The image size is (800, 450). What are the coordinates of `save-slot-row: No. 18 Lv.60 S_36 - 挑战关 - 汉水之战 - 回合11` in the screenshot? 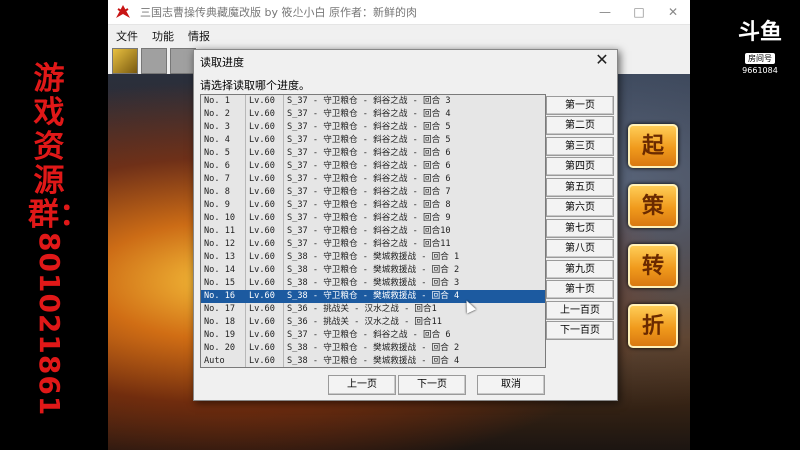 It's located at (373, 322).